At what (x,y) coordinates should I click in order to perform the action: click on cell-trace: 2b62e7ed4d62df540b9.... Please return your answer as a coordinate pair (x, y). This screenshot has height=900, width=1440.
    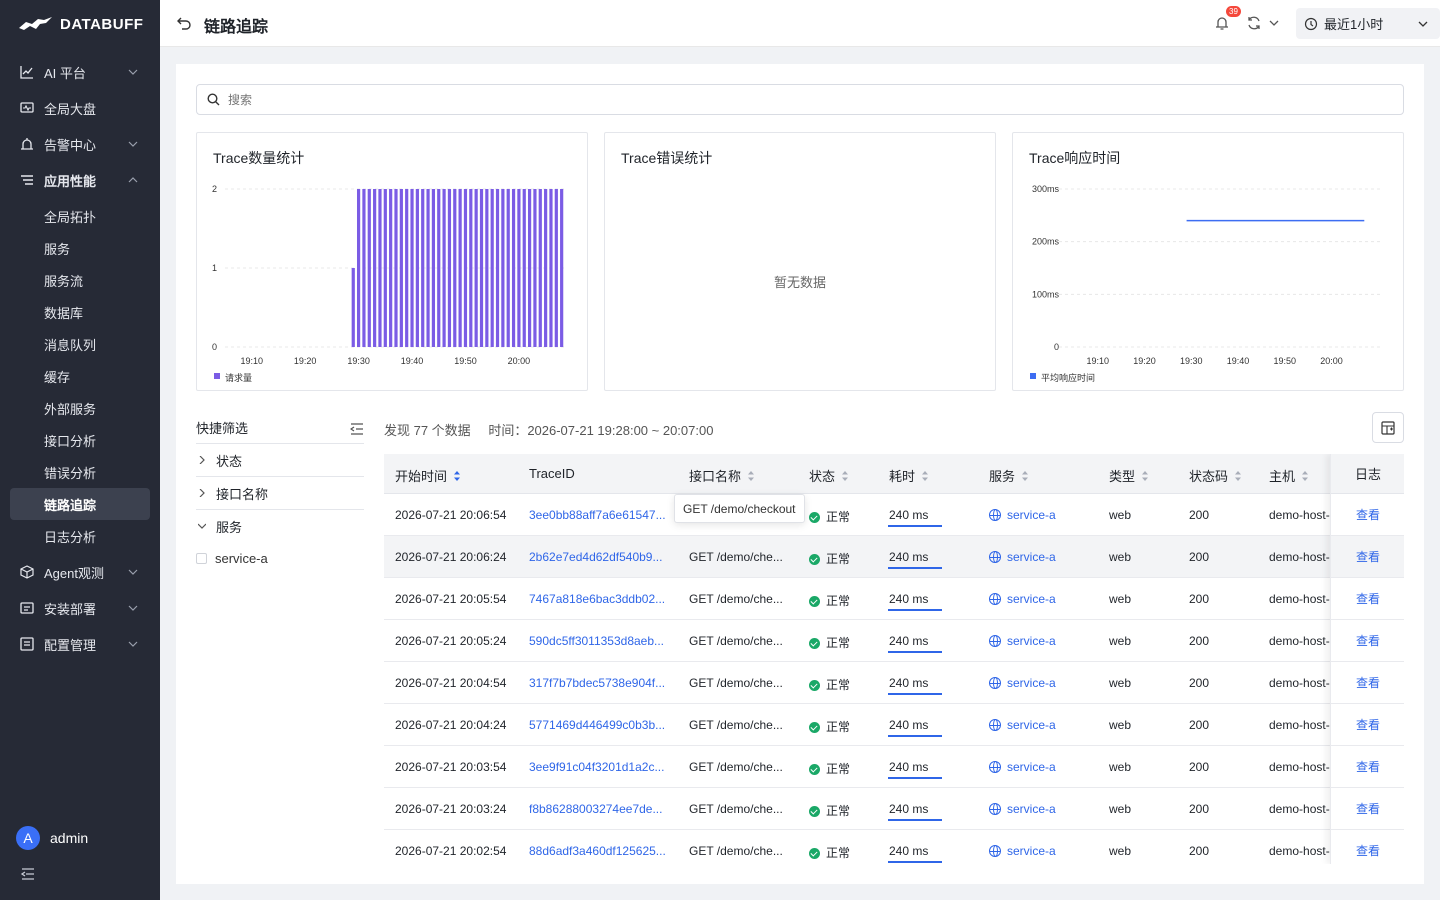
    Looking at the image, I should click on (595, 557).